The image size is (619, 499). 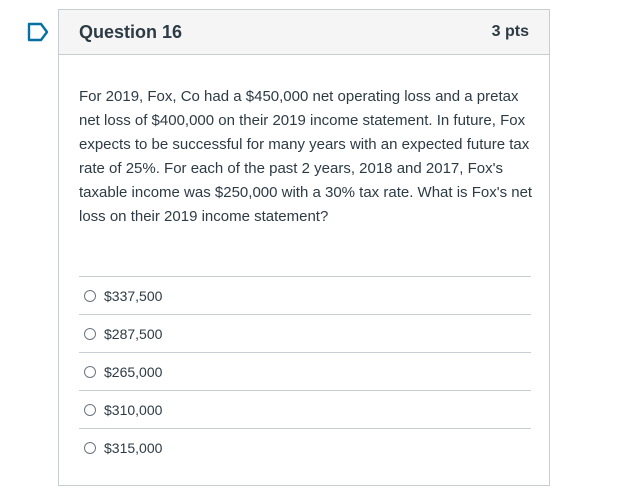 What do you see at coordinates (305, 447) in the screenshot?
I see `answer-option: $315,000` at bounding box center [305, 447].